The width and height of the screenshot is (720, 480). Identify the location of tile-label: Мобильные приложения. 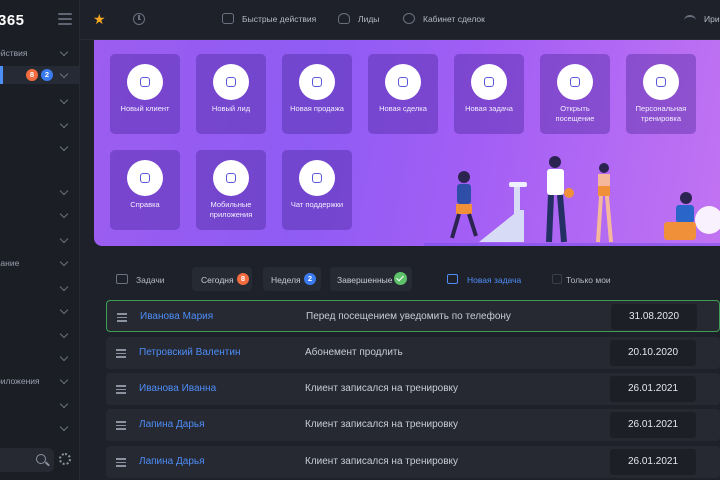
(231, 209).